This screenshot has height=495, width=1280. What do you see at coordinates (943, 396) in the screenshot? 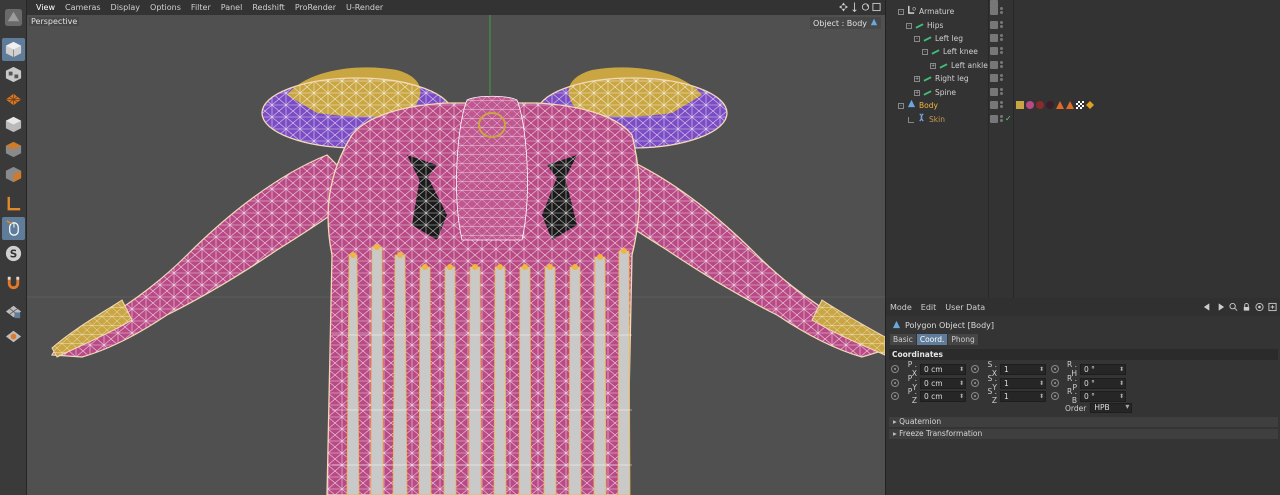
I see `pz-field: 0 cm` at bounding box center [943, 396].